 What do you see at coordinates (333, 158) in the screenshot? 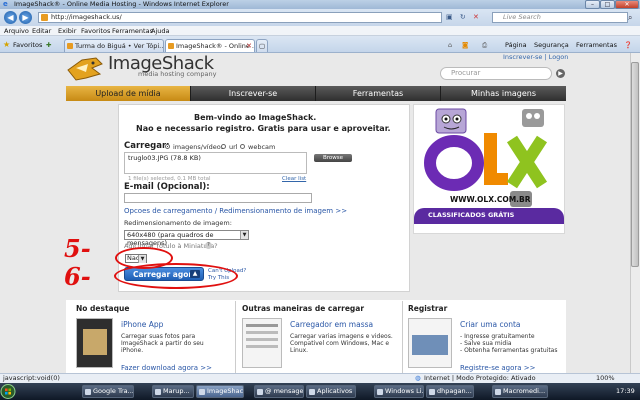
I see `browse-button: Browse` at bounding box center [333, 158].